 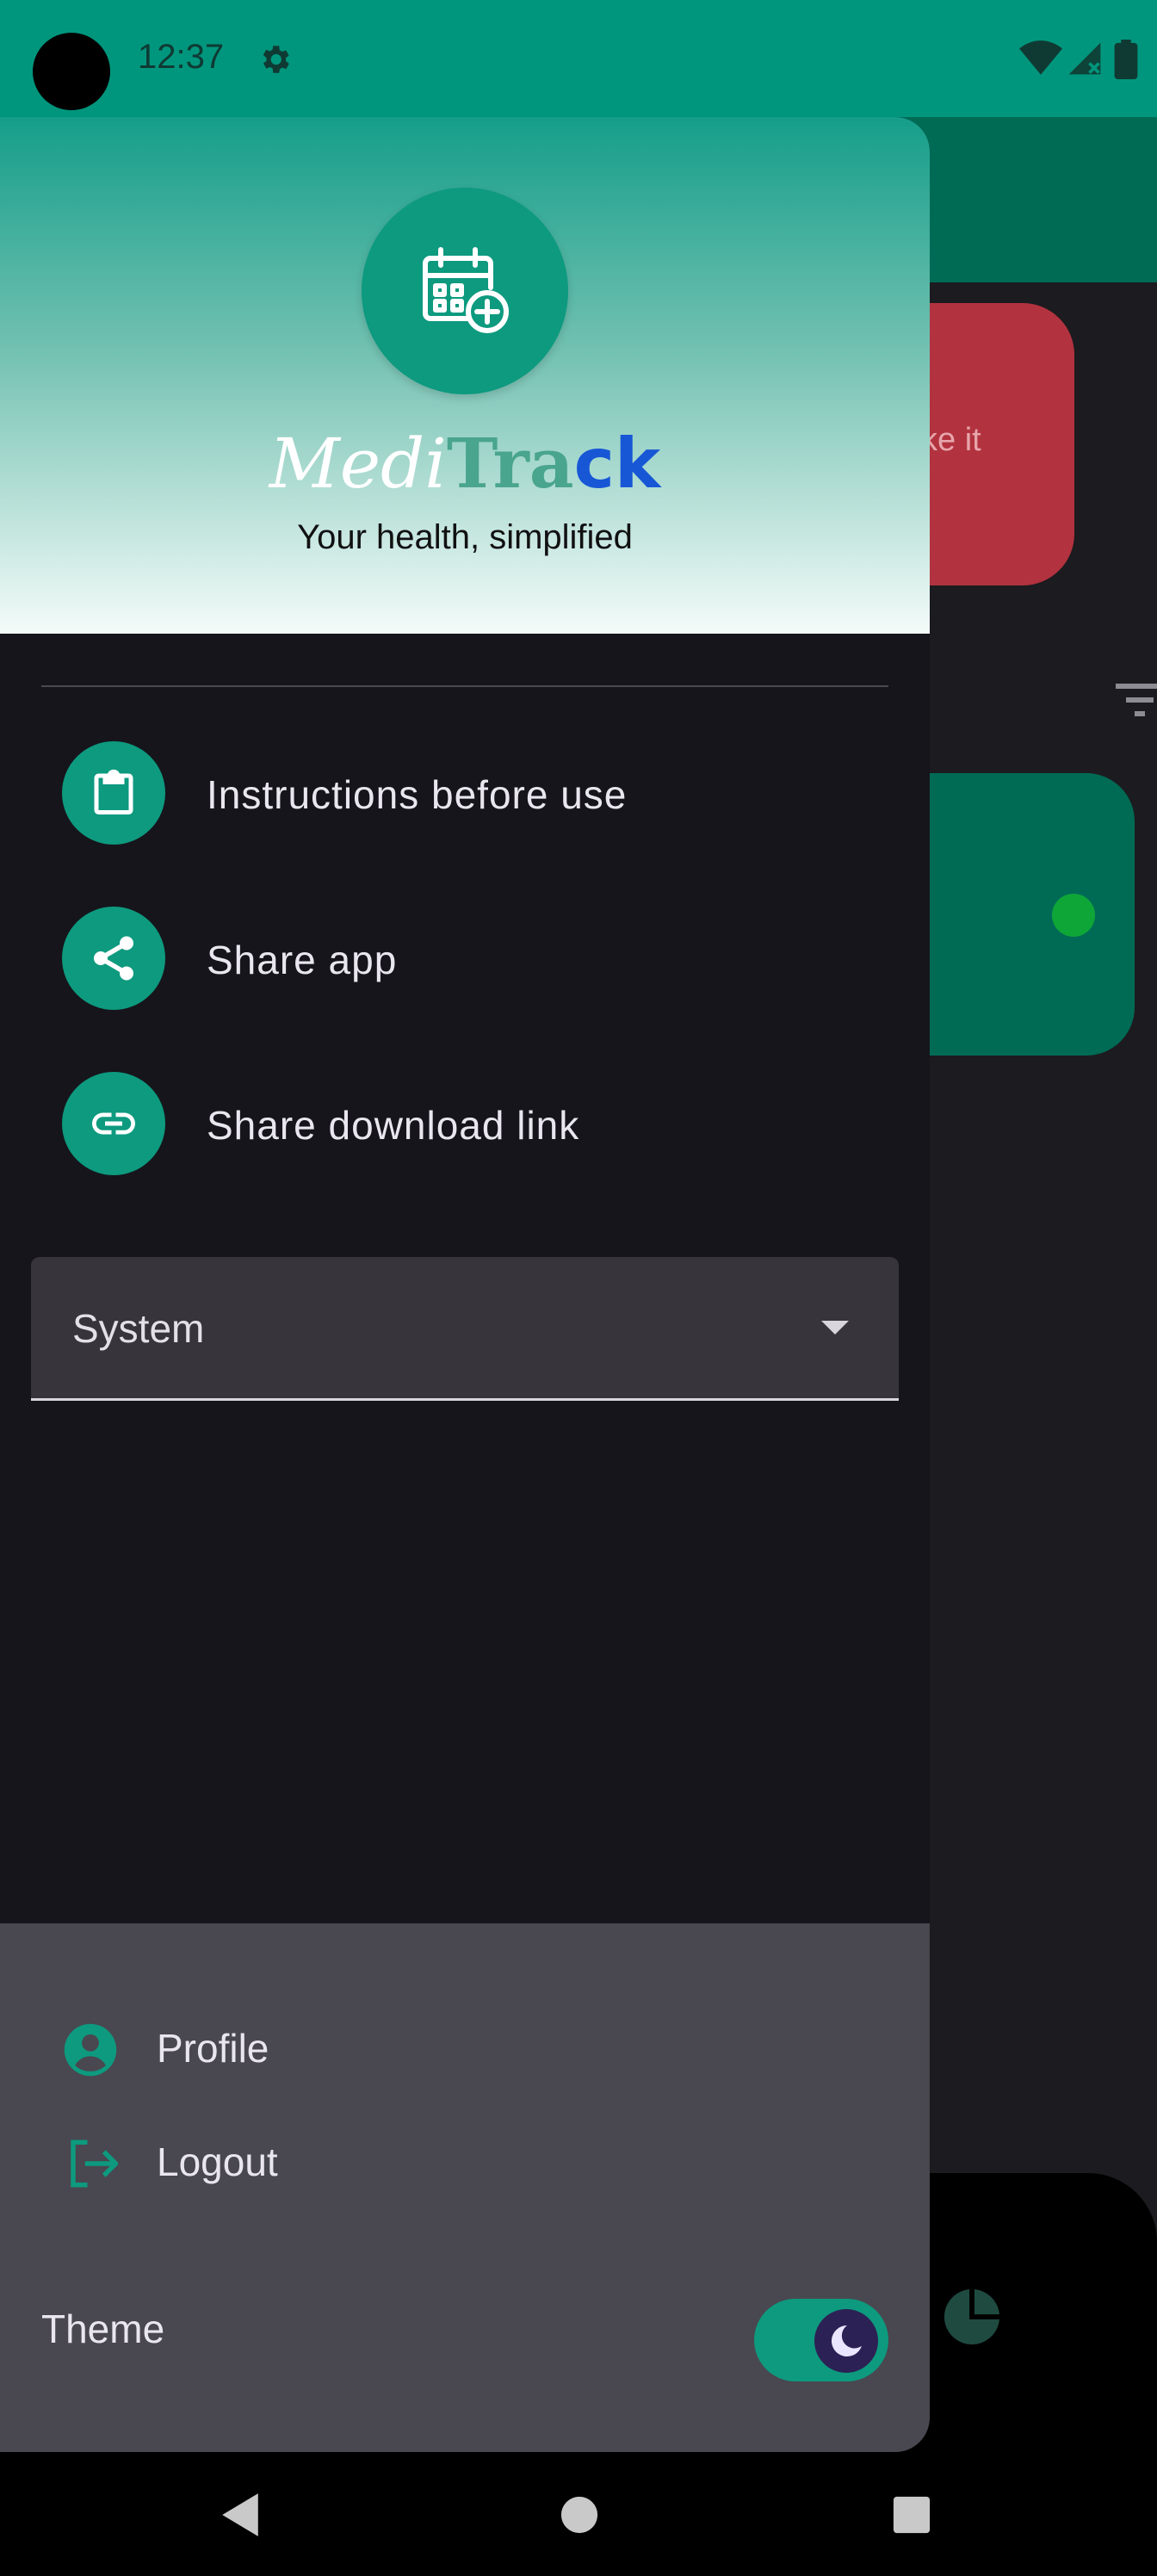 I want to click on menu-item-label: Instructions before use, so click(x=417, y=794).